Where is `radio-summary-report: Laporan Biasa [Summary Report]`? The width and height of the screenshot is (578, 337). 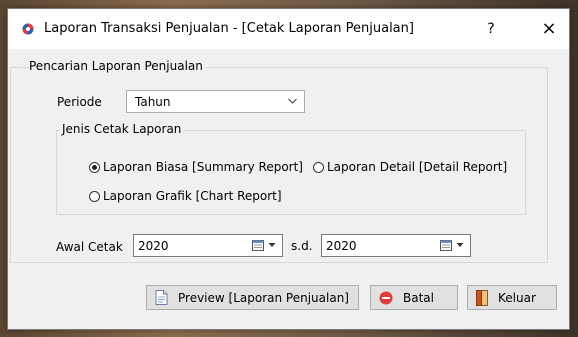
radio-summary-report: Laporan Biasa [Summary Report] is located at coordinates (196, 167).